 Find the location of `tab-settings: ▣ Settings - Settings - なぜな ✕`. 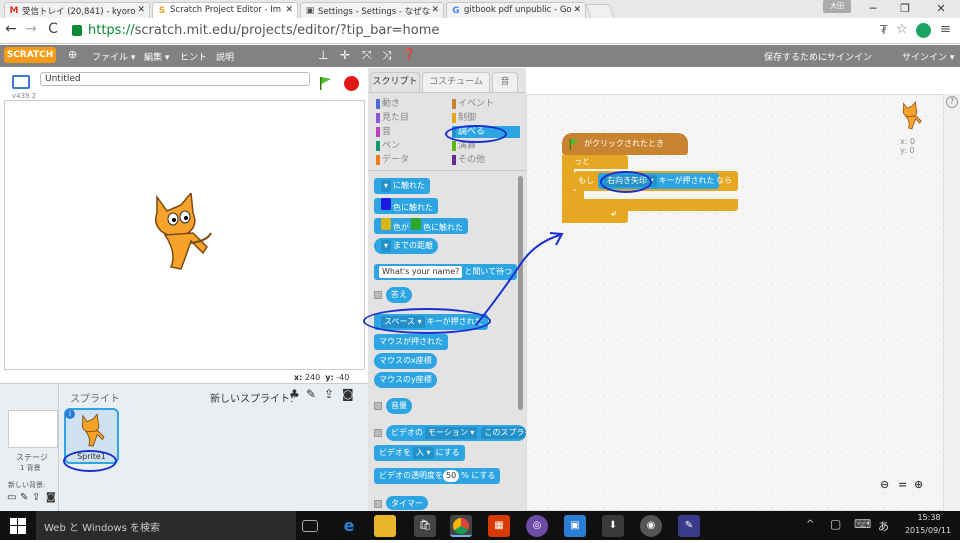

tab-settings: ▣ Settings - Settings - なぜな ✕ is located at coordinates (372, 10).